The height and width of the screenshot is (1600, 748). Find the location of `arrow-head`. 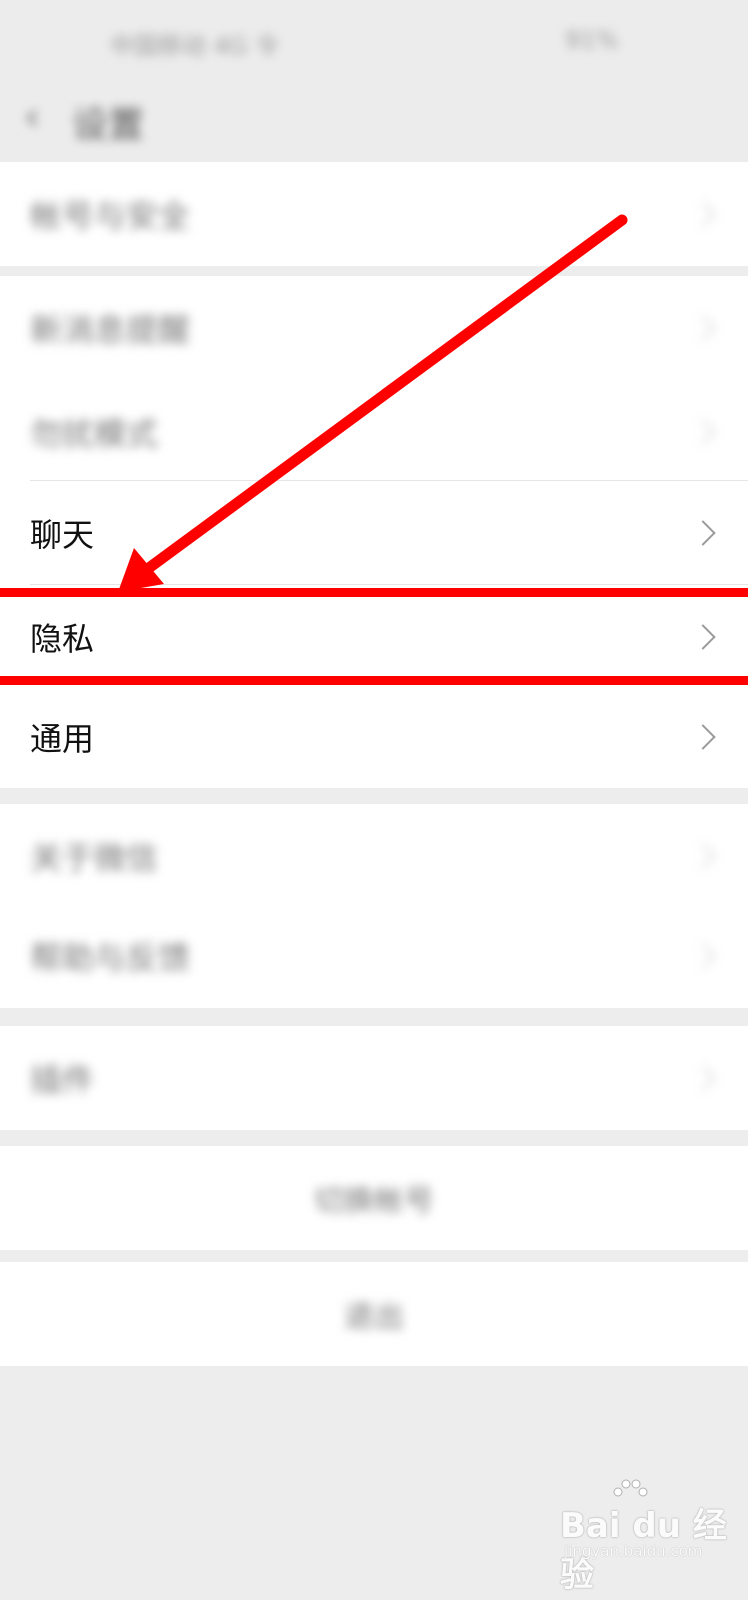

arrow-head is located at coordinates (141, 570).